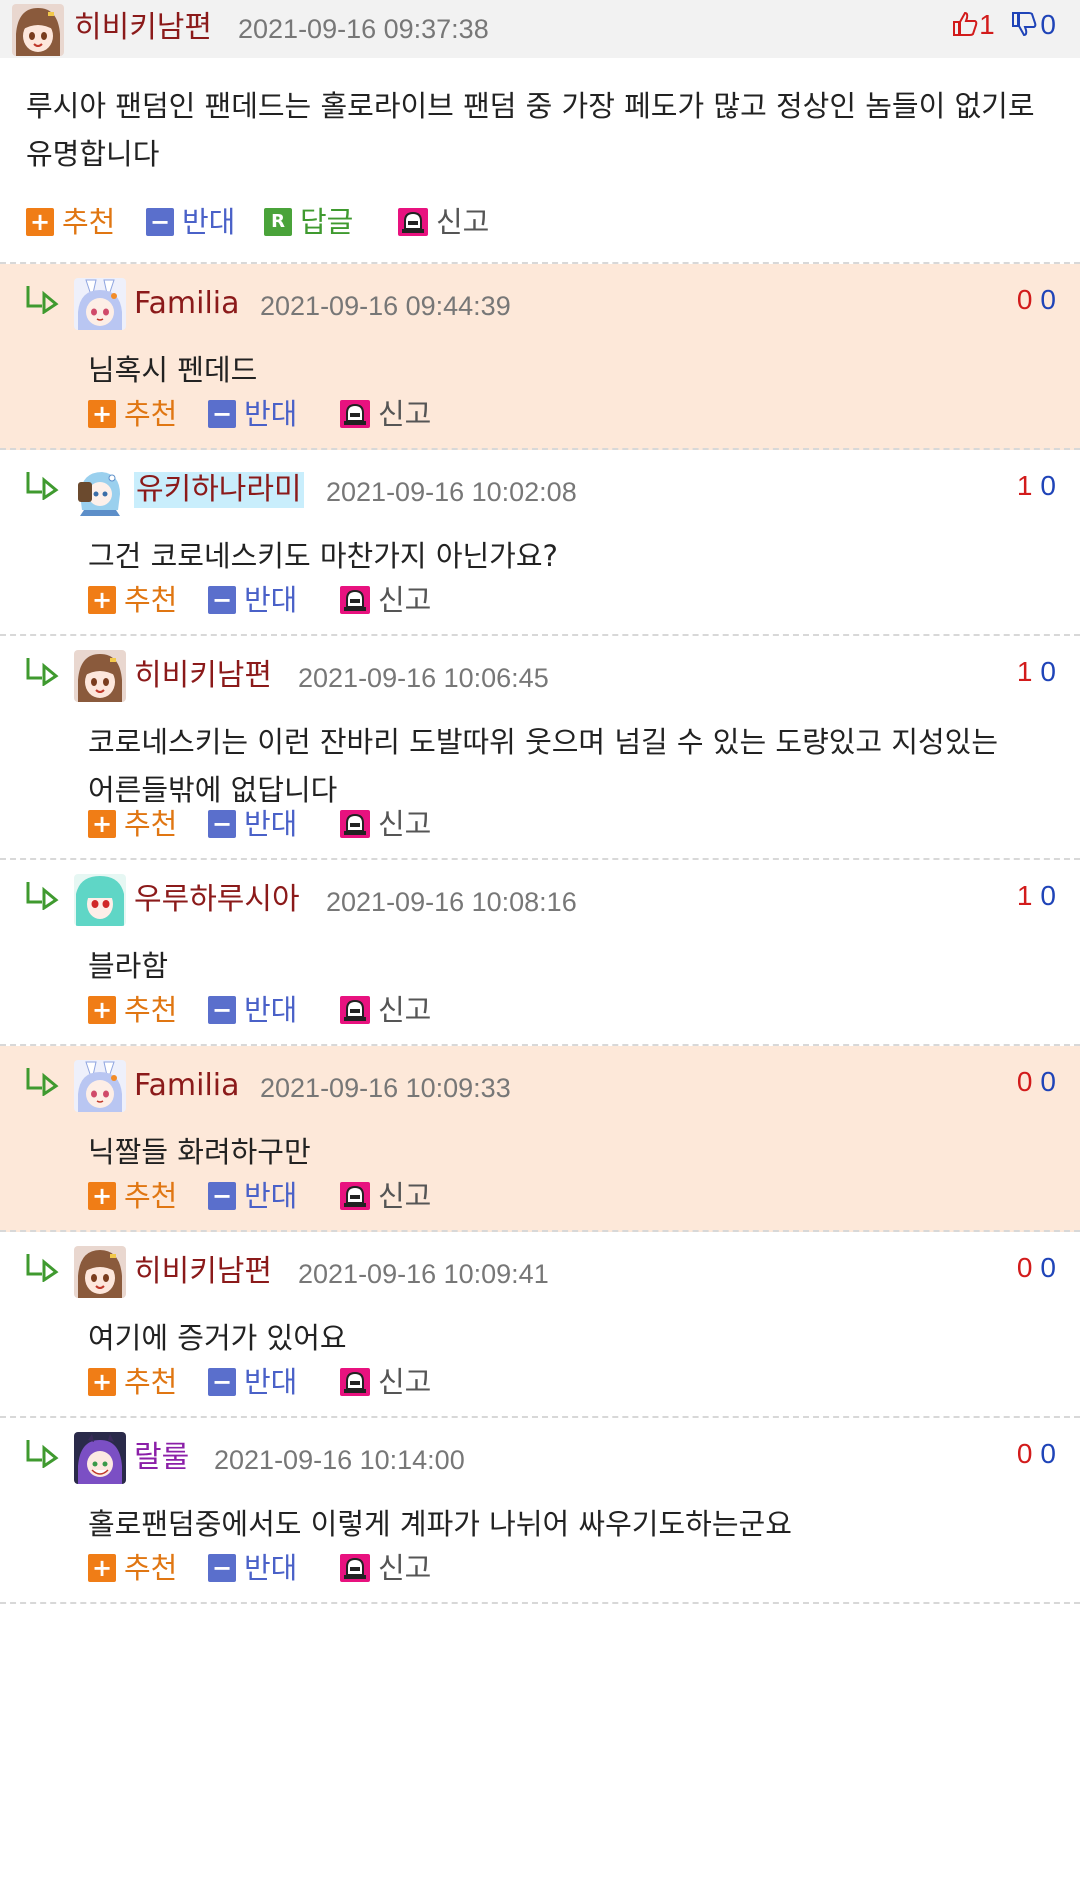 This screenshot has height=1877, width=1080. What do you see at coordinates (327, 222) in the screenshot?
I see `reply-label: 답글` at bounding box center [327, 222].